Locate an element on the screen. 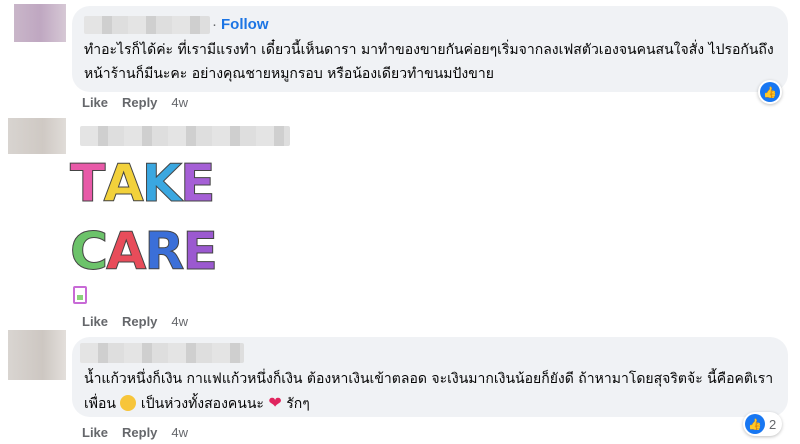 This screenshot has width=800, height=444. follow-link: · Follow is located at coordinates (240, 24).